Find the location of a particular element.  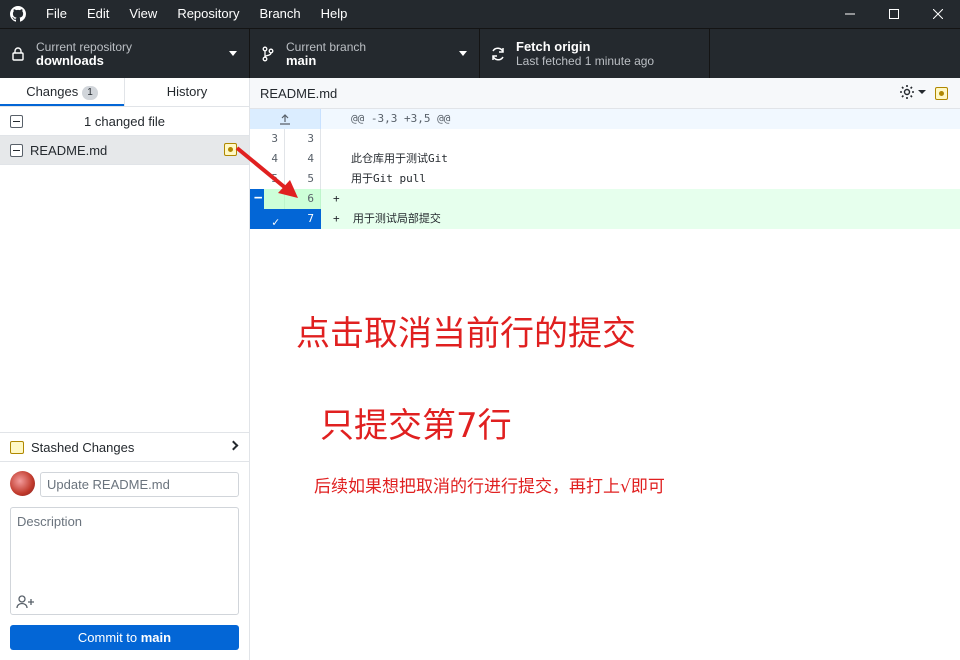

menu-help: Help is located at coordinates (334, 14).